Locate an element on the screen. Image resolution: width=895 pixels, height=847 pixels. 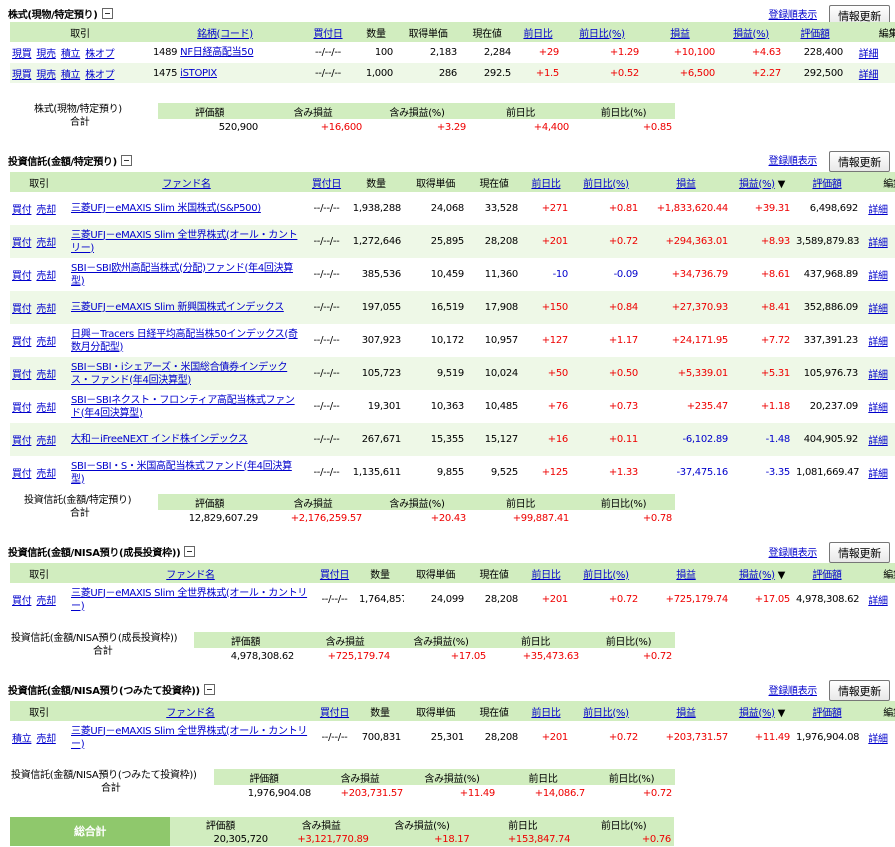
price: 2,284 is located at coordinates (497, 52).